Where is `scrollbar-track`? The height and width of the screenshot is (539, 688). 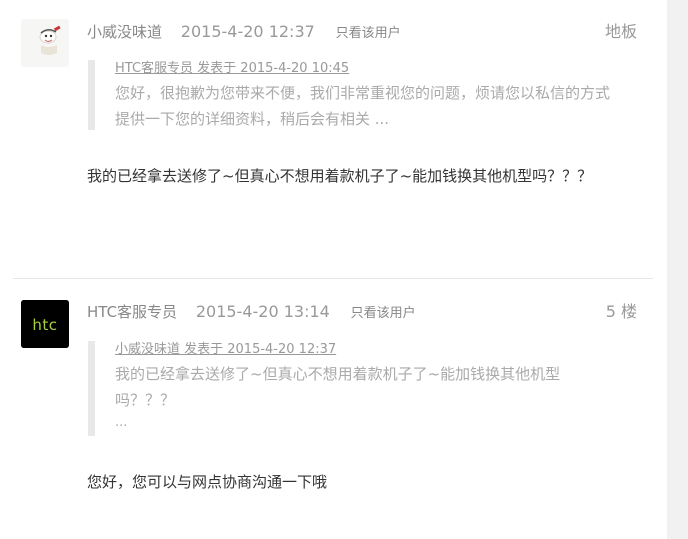
scrollbar-track is located at coordinates (677, 269).